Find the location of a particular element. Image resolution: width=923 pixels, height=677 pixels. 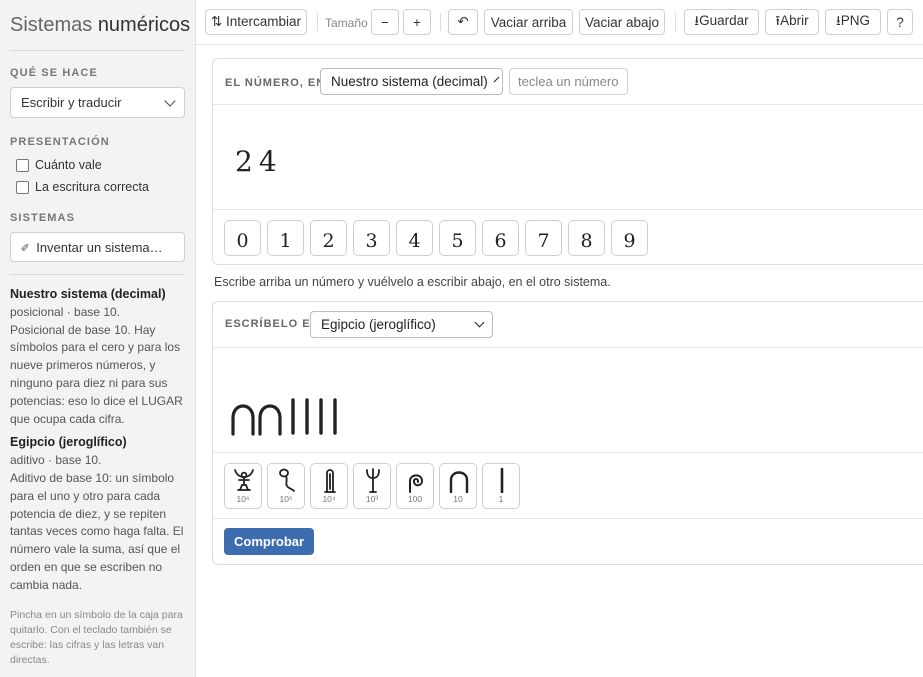

hieroglyph-key-hundred-thousand: 10⁵ is located at coordinates (286, 486).